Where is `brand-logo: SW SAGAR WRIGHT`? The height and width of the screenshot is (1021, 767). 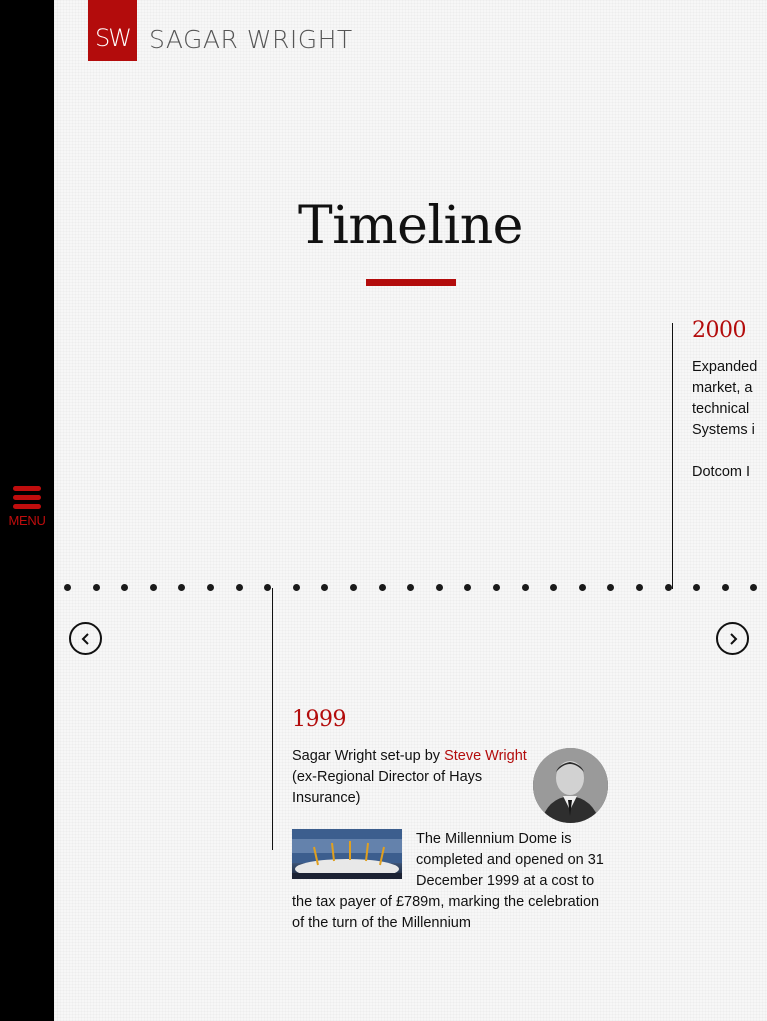
brand-logo: SW SAGAR WRIGHT is located at coordinates (220, 30).